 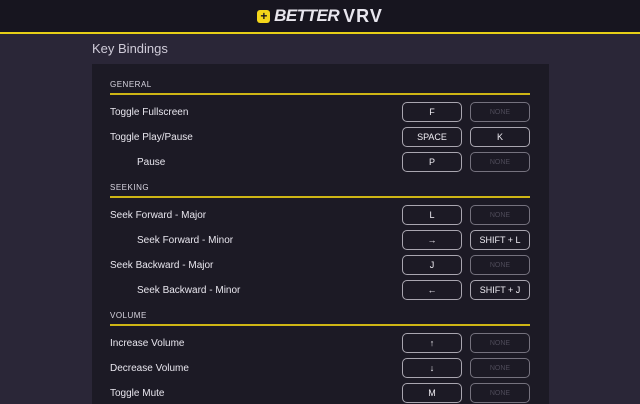 I want to click on primary-key-button: M, so click(x=432, y=393).